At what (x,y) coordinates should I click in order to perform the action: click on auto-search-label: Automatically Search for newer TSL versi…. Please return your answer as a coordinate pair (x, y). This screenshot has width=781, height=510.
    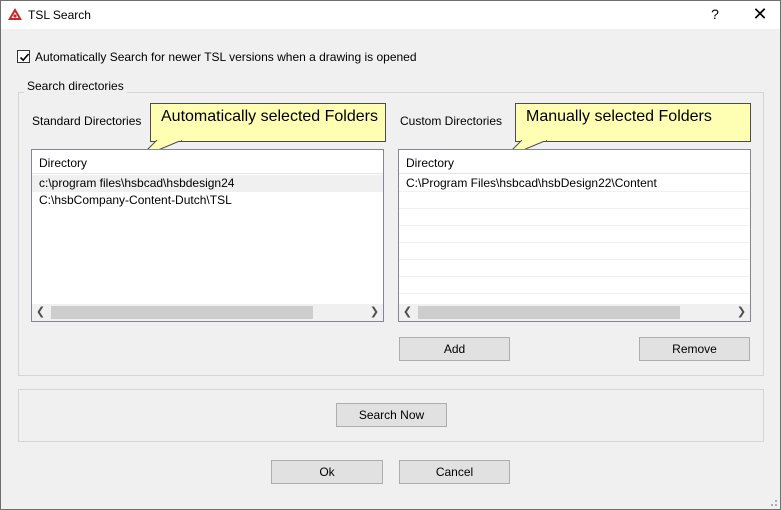
    Looking at the image, I should click on (226, 57).